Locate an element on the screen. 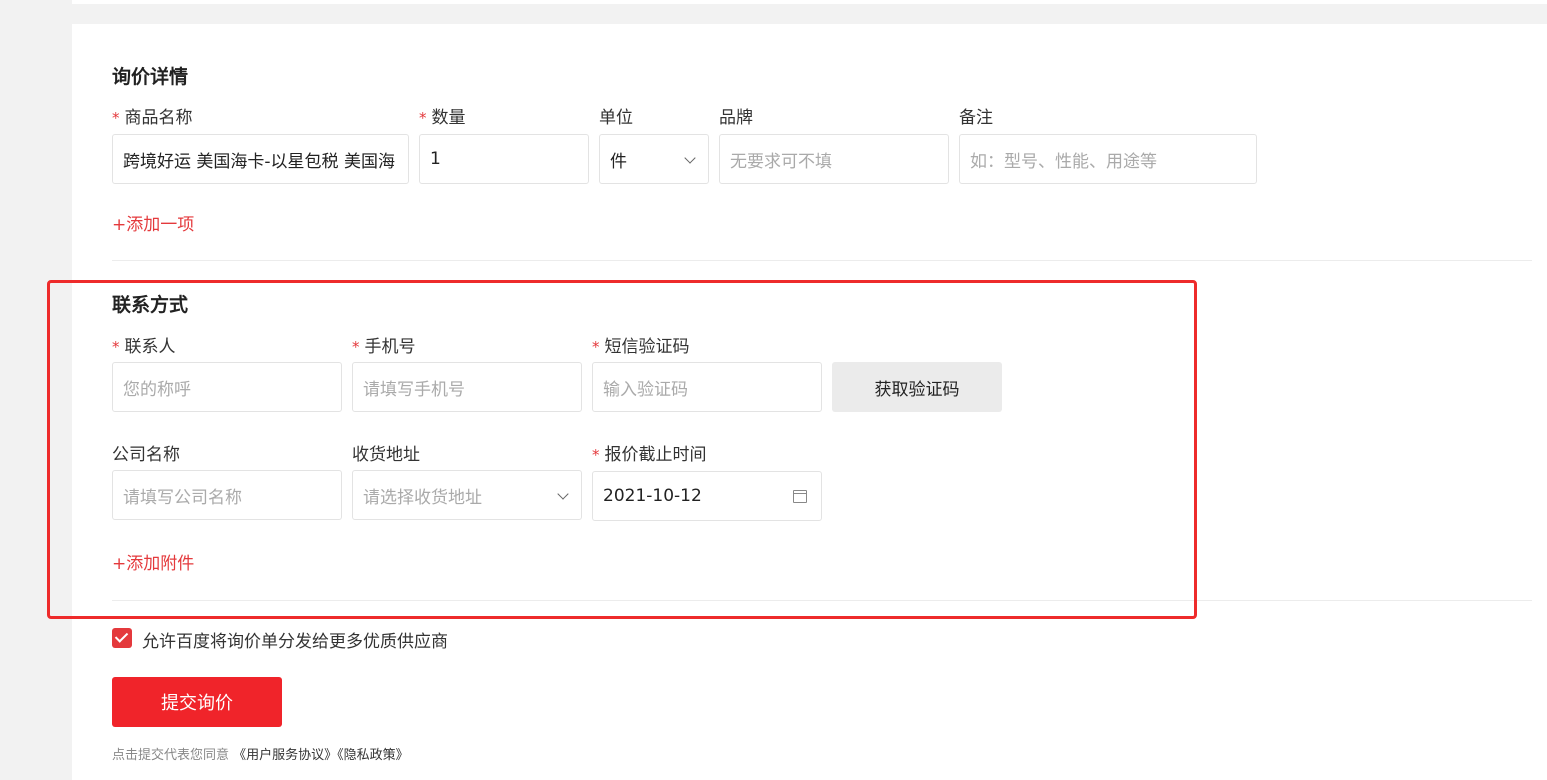 The width and height of the screenshot is (1547, 780). chevron-down-icon is located at coordinates (690, 158).